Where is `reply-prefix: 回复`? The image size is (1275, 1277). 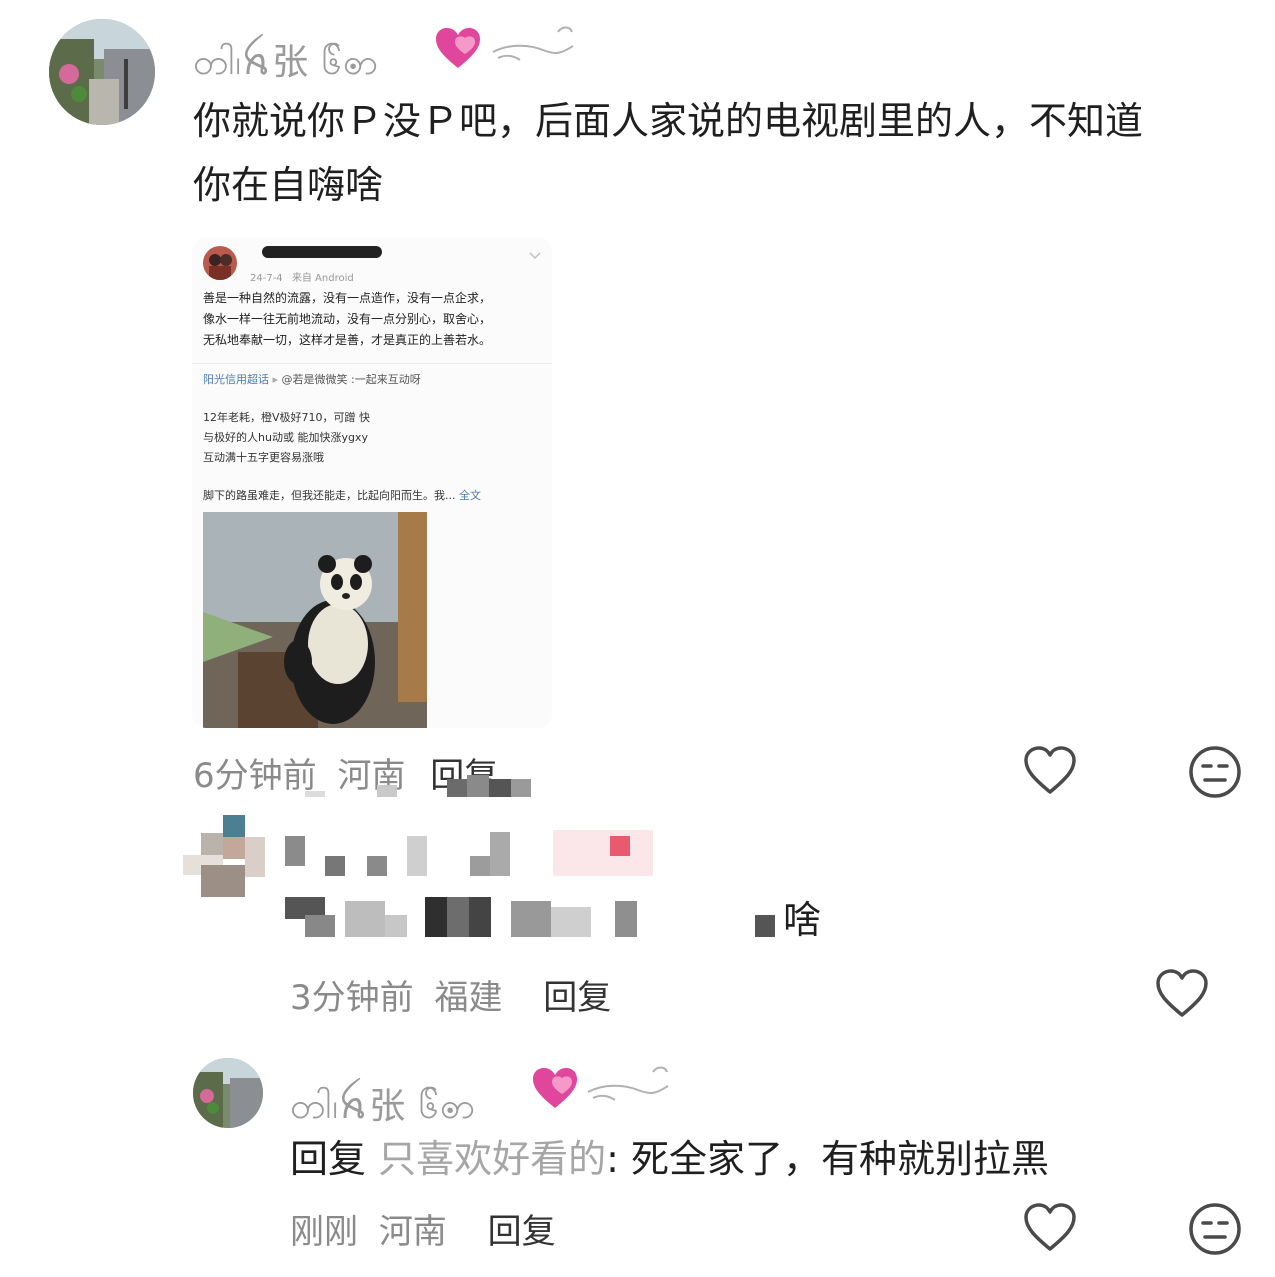
reply-prefix: 回复 is located at coordinates (328, 1159).